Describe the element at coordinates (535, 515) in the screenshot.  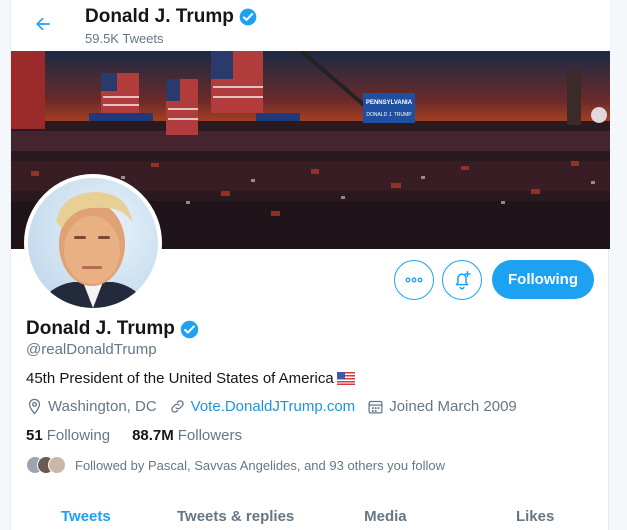
I see `tab-likes: Likes` at that location.